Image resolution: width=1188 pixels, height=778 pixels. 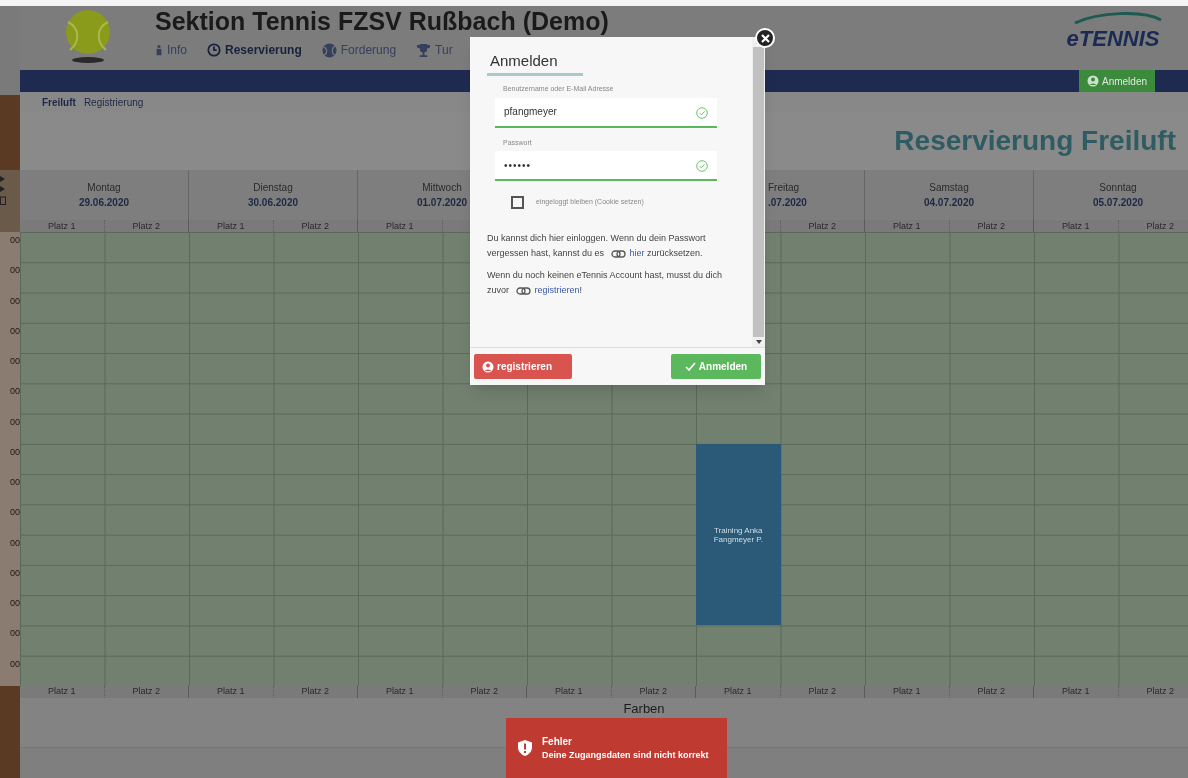 I want to click on day-date: .07.2020, so click(x=787, y=203).